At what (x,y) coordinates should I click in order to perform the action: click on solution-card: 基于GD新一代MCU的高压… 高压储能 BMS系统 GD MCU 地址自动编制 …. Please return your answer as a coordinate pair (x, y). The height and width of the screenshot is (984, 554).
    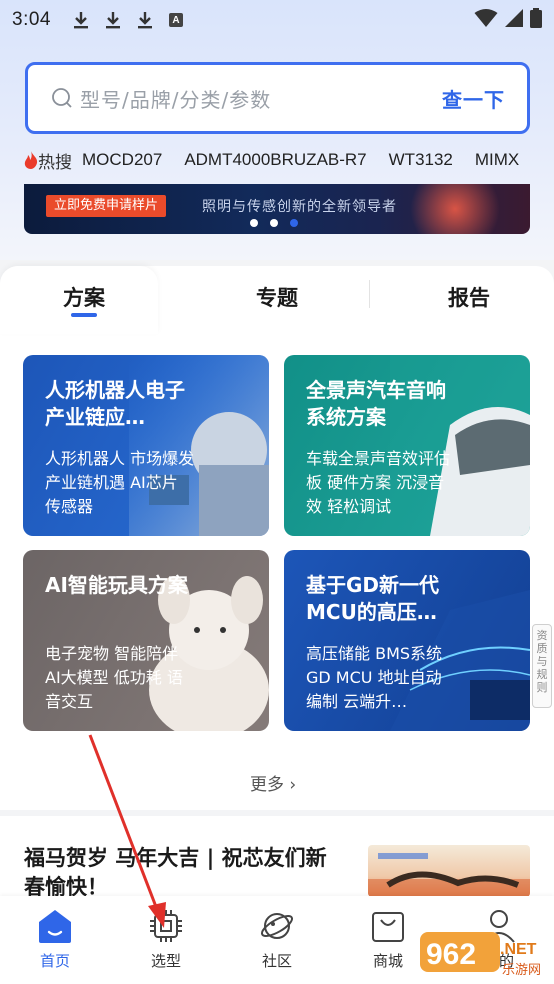
    Looking at the image, I should click on (407, 640).